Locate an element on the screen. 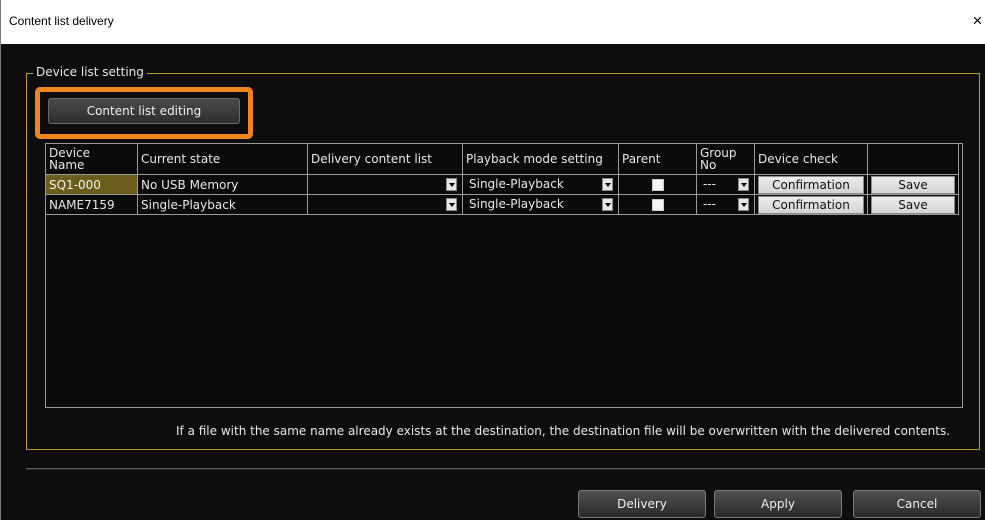 This screenshot has height=520, width=985. current-state-cell: Single-Playback is located at coordinates (222, 204).